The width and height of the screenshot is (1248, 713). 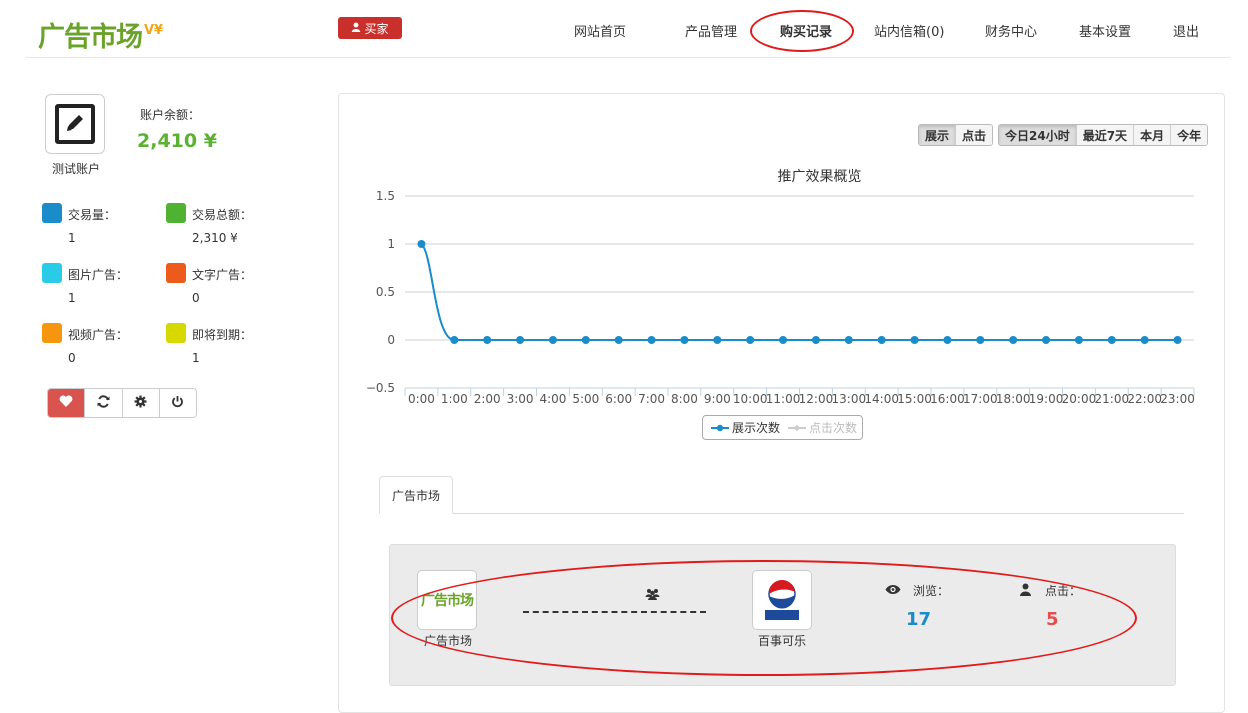 I want to click on y-tick-label: 0, so click(x=391, y=340).